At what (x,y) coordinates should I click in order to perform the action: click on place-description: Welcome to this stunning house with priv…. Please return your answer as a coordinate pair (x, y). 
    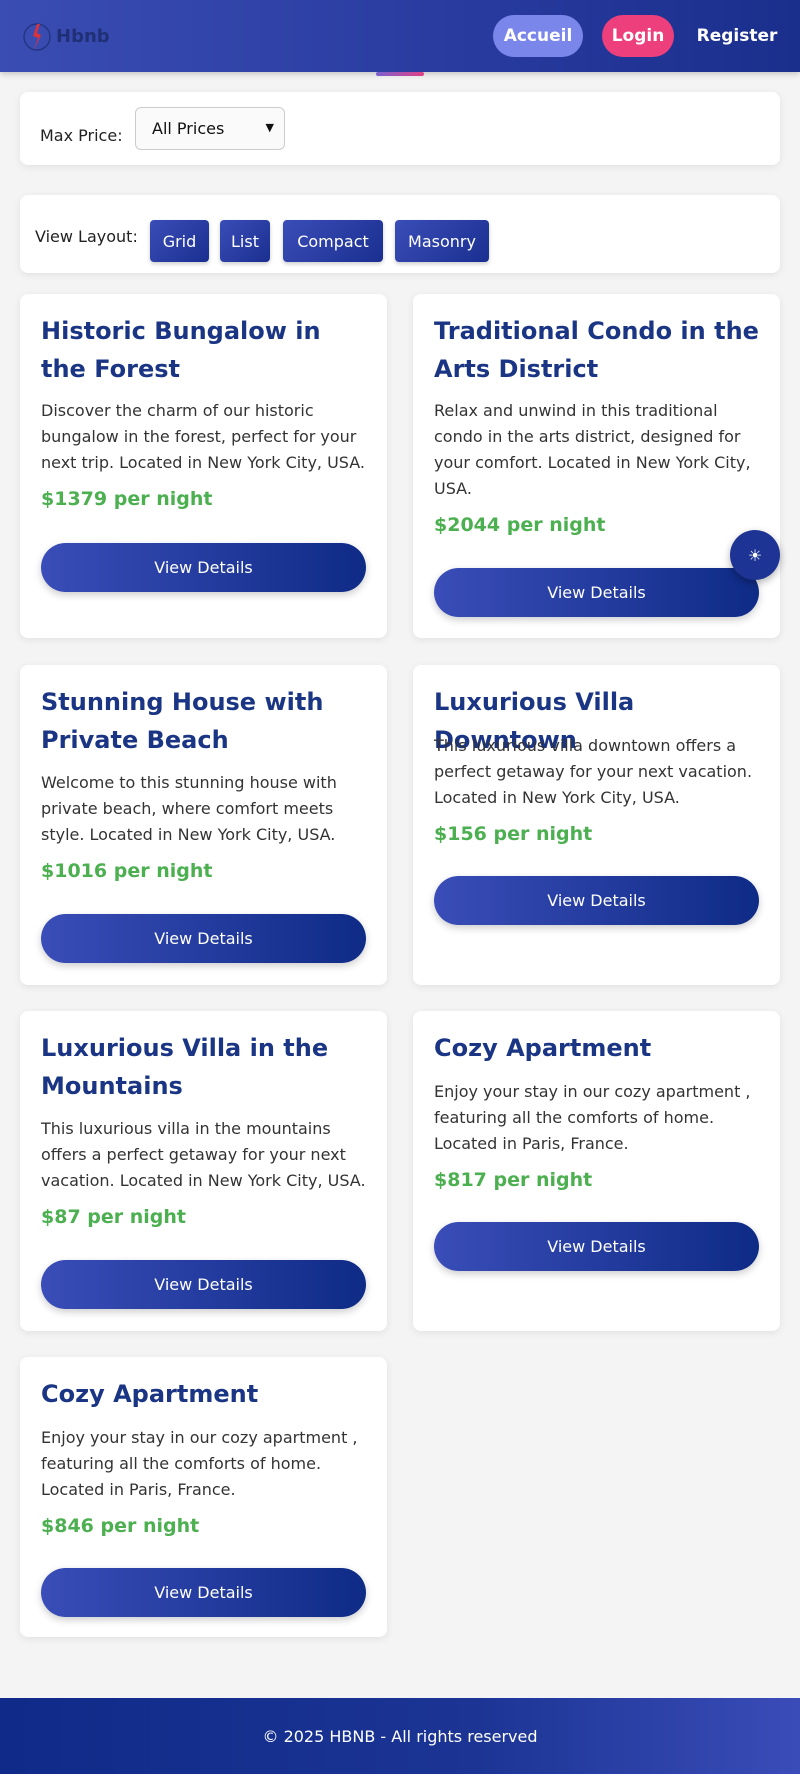
    Looking at the image, I should click on (189, 808).